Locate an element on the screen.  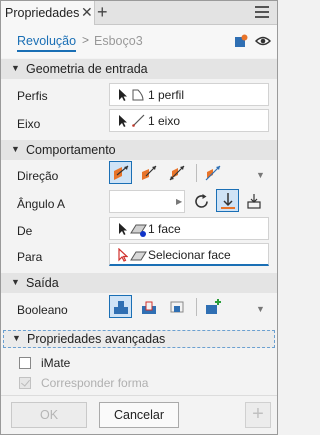
new-solid-icon is located at coordinates (213, 306).